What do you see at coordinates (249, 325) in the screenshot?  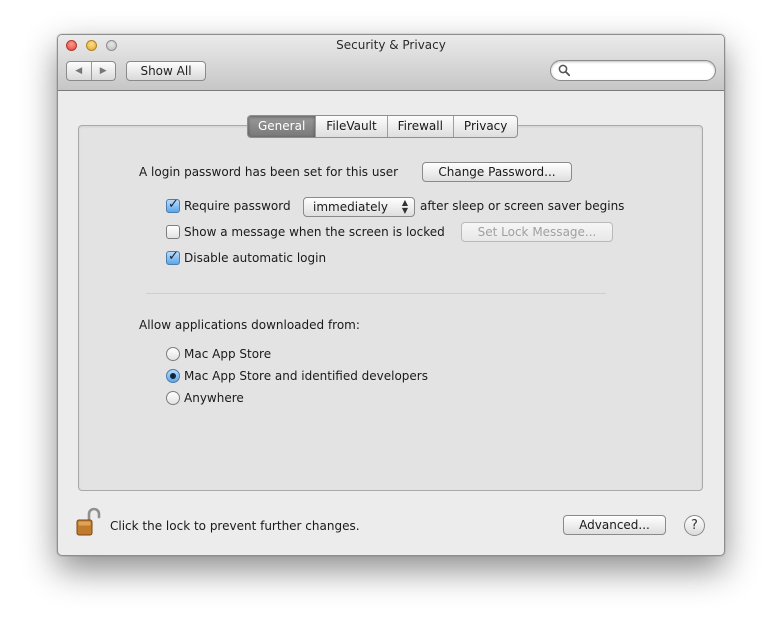 I see `allow-apps-heading: Allow applications downloaded from:` at bounding box center [249, 325].